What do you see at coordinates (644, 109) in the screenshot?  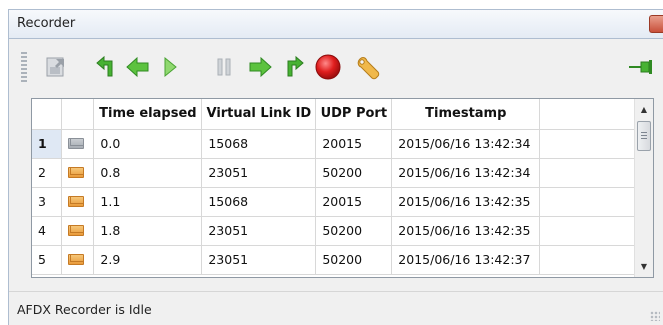 I see `scroll-up-icon: ▲` at bounding box center [644, 109].